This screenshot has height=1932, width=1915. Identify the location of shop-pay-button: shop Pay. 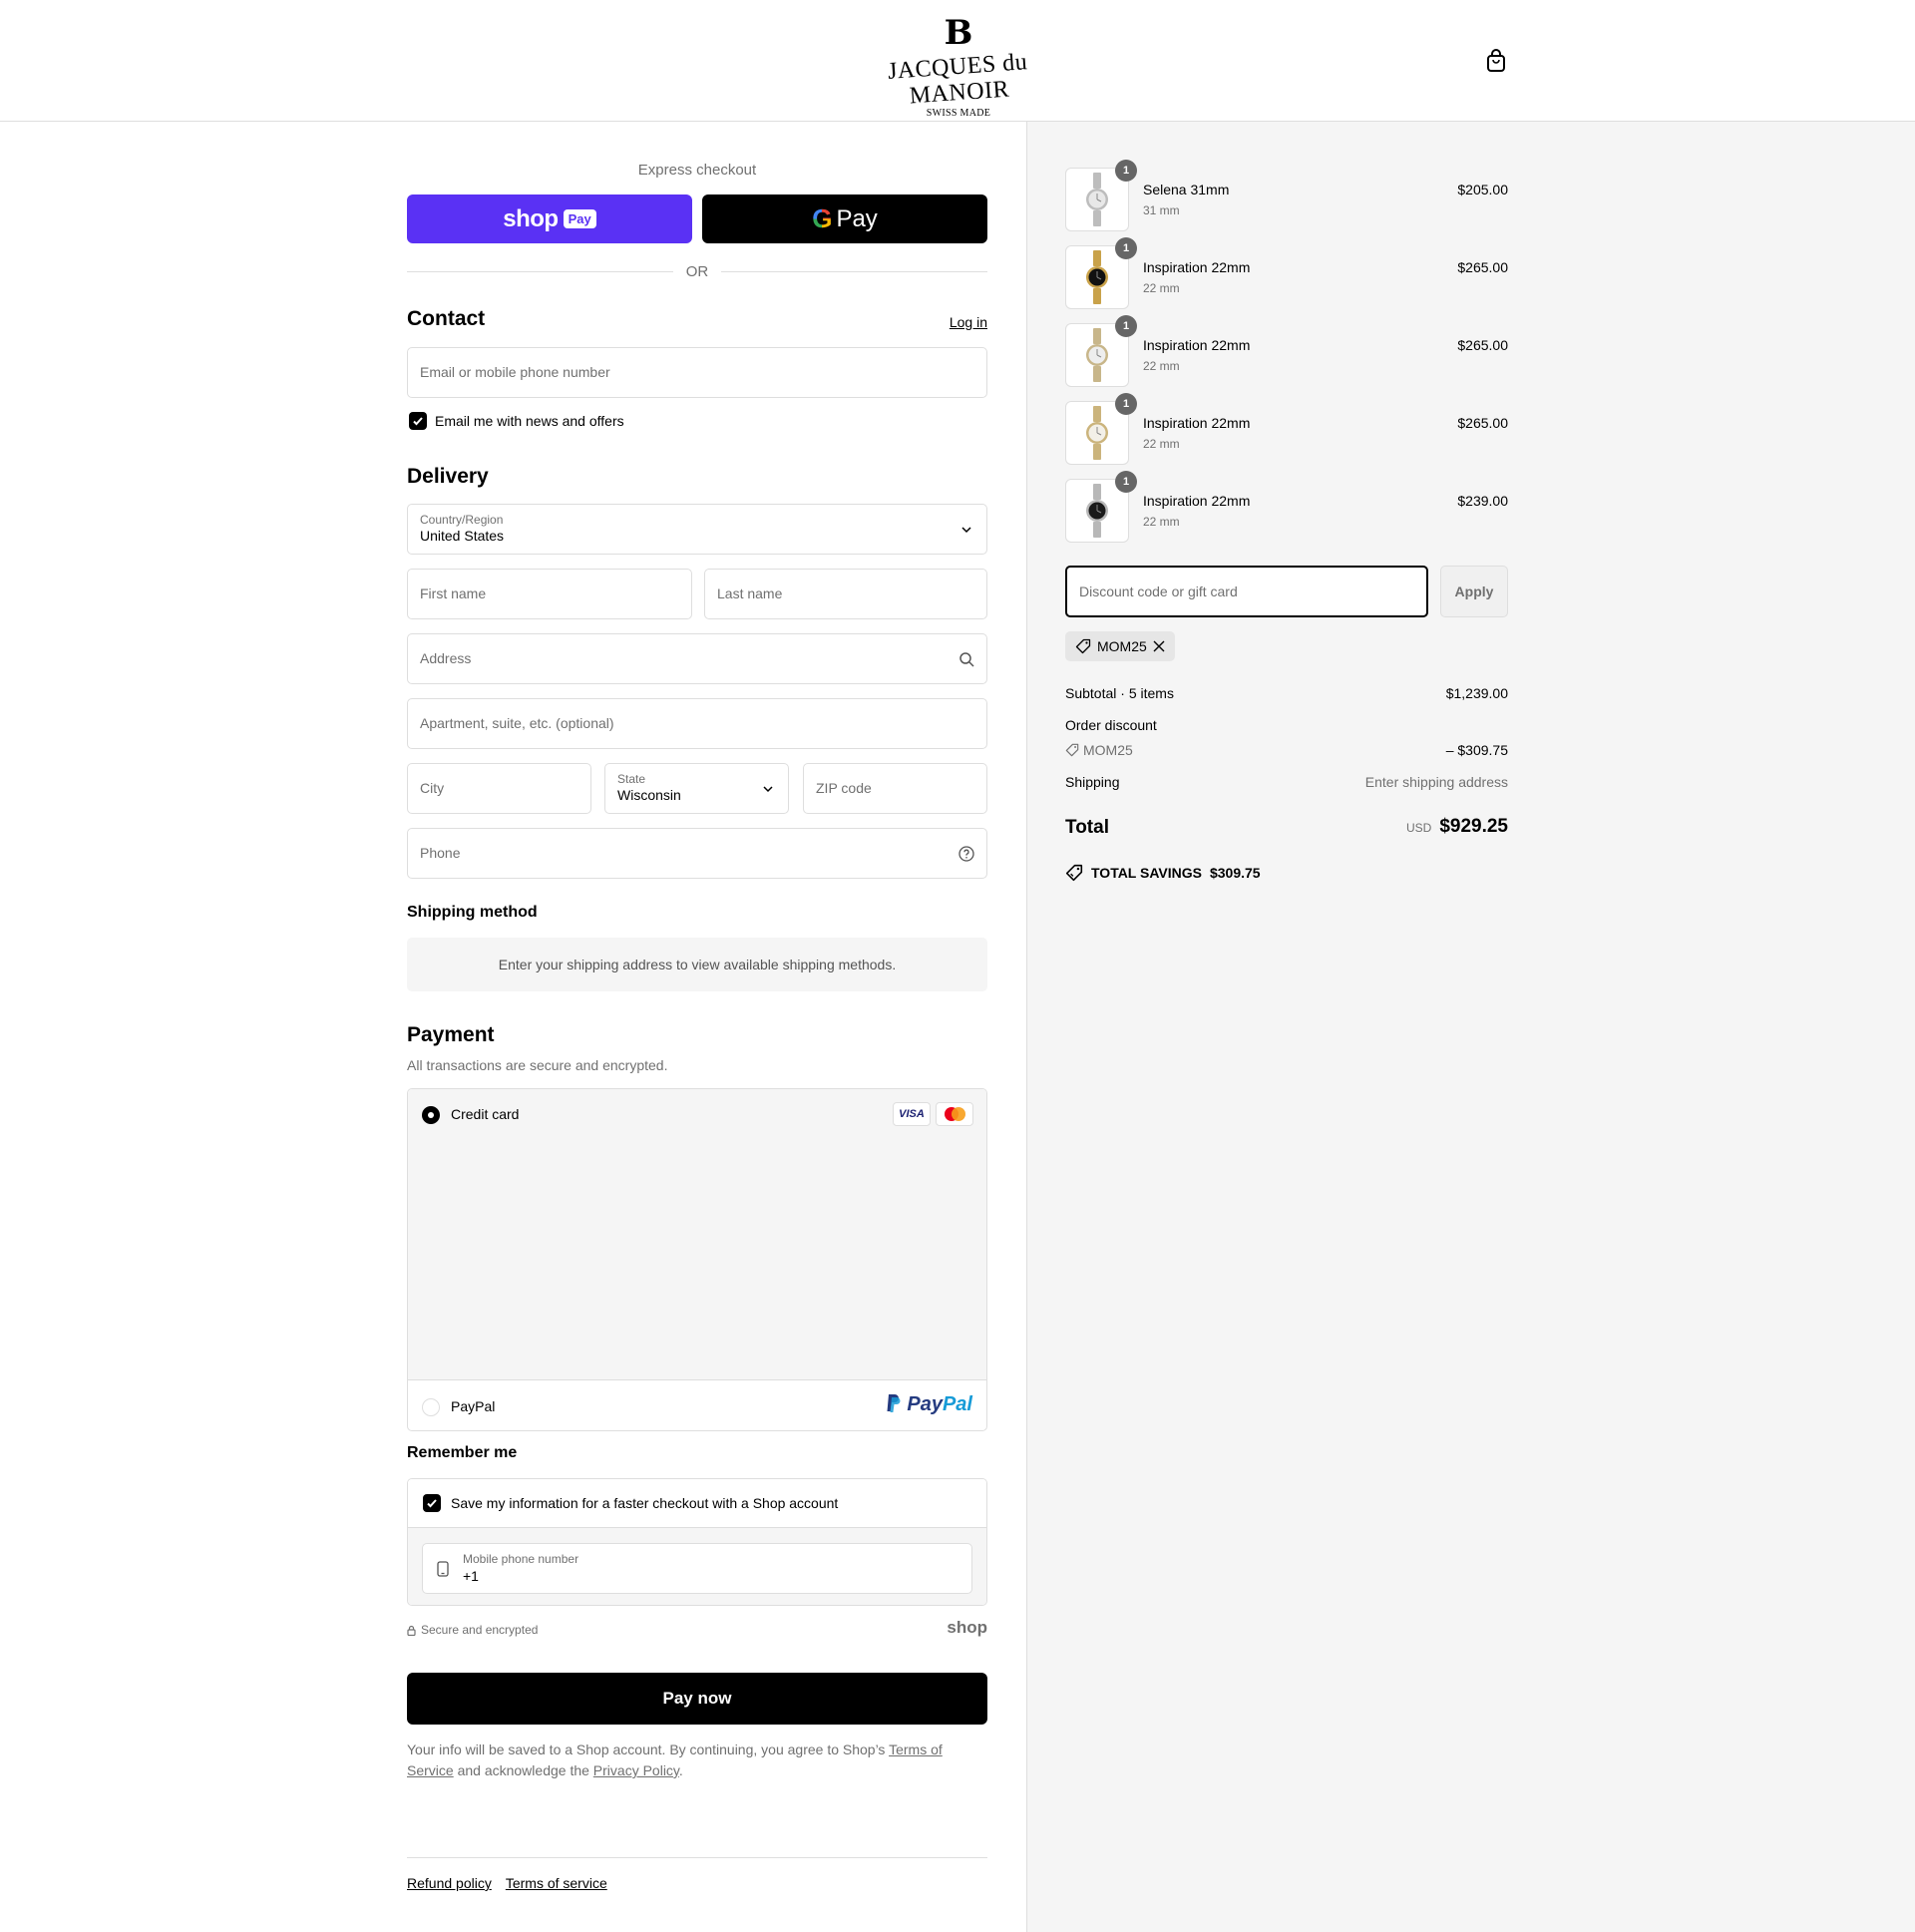
(549, 219).